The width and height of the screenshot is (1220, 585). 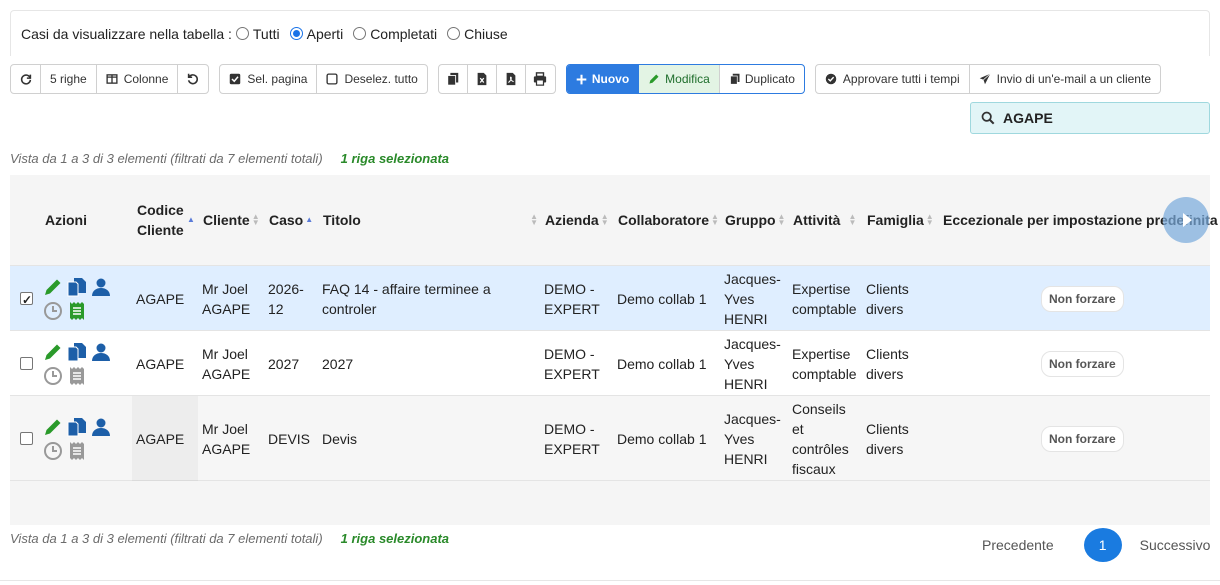 What do you see at coordinates (900, 220) in the screenshot?
I see `header-famiglia: Famiglia ▲ ▼` at bounding box center [900, 220].